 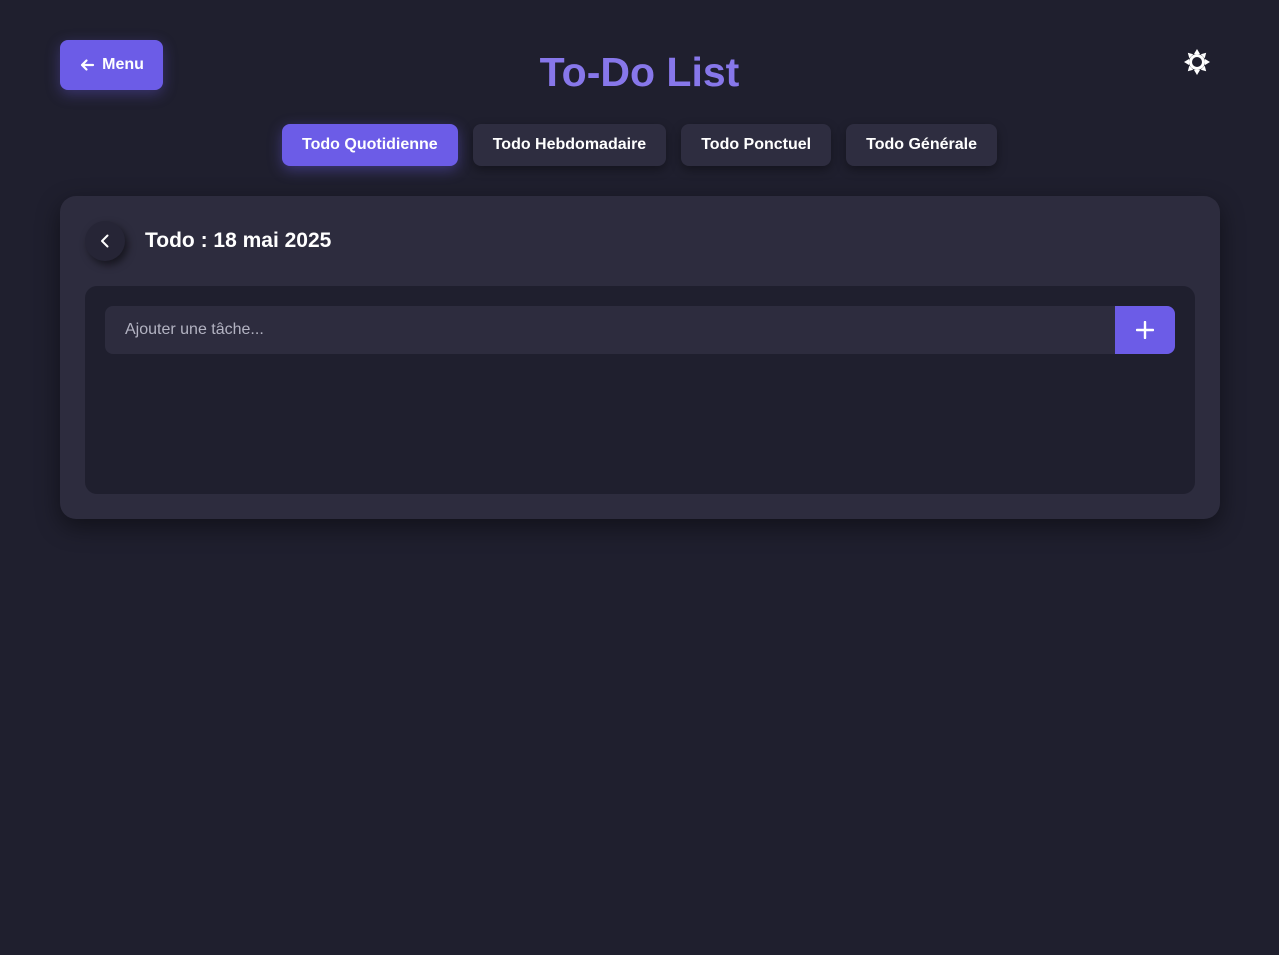 I want to click on back-button, so click(x=105, y=241).